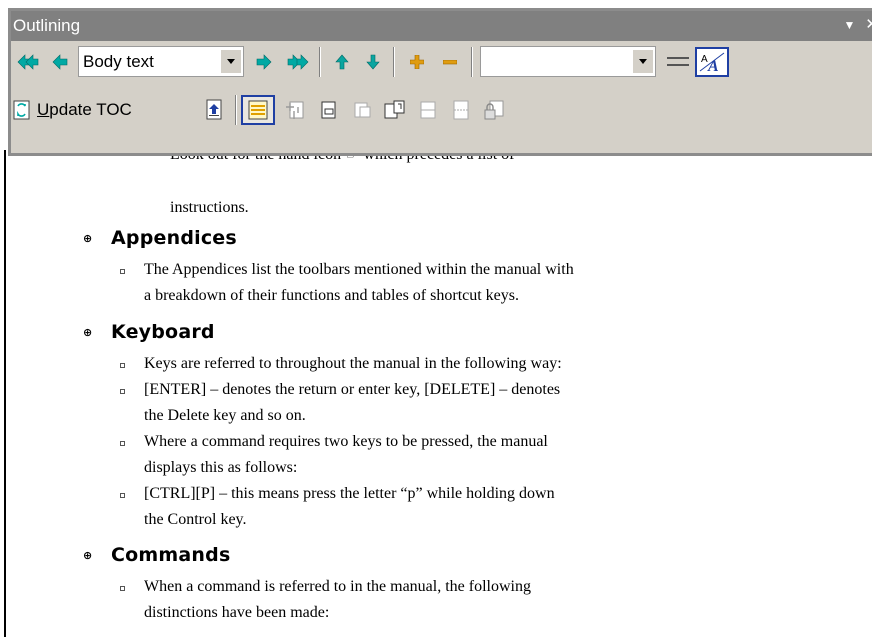  I want to click on move-down-button, so click(373, 62).